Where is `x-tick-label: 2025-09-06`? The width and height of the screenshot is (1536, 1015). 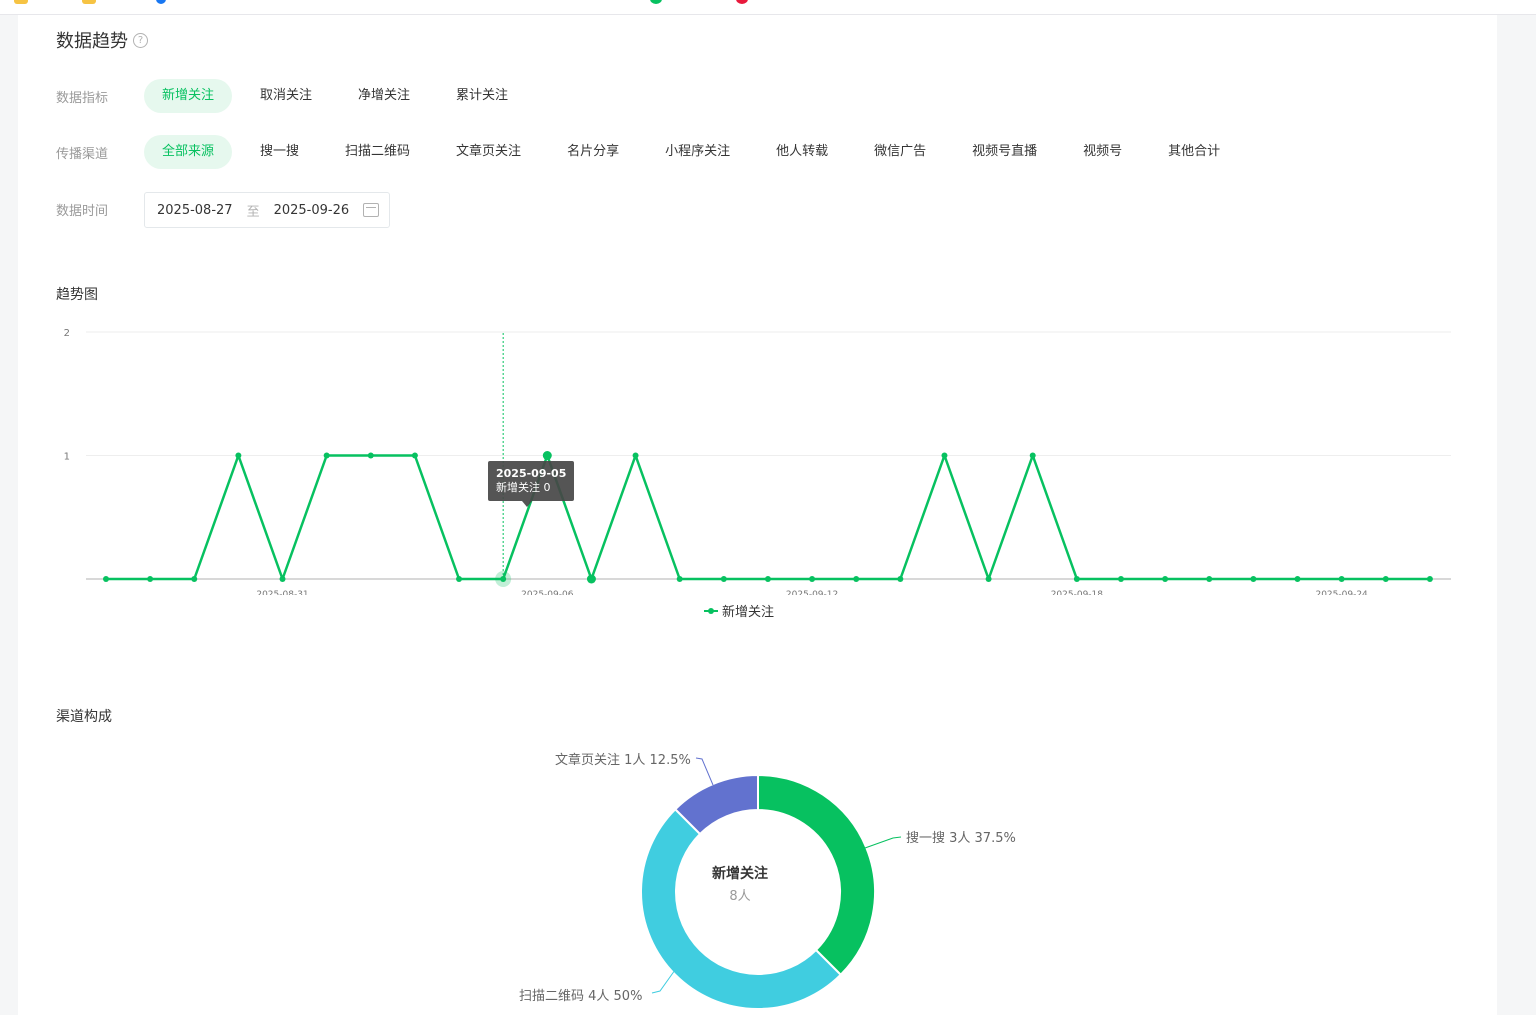 x-tick-label: 2025-09-06 is located at coordinates (547, 592).